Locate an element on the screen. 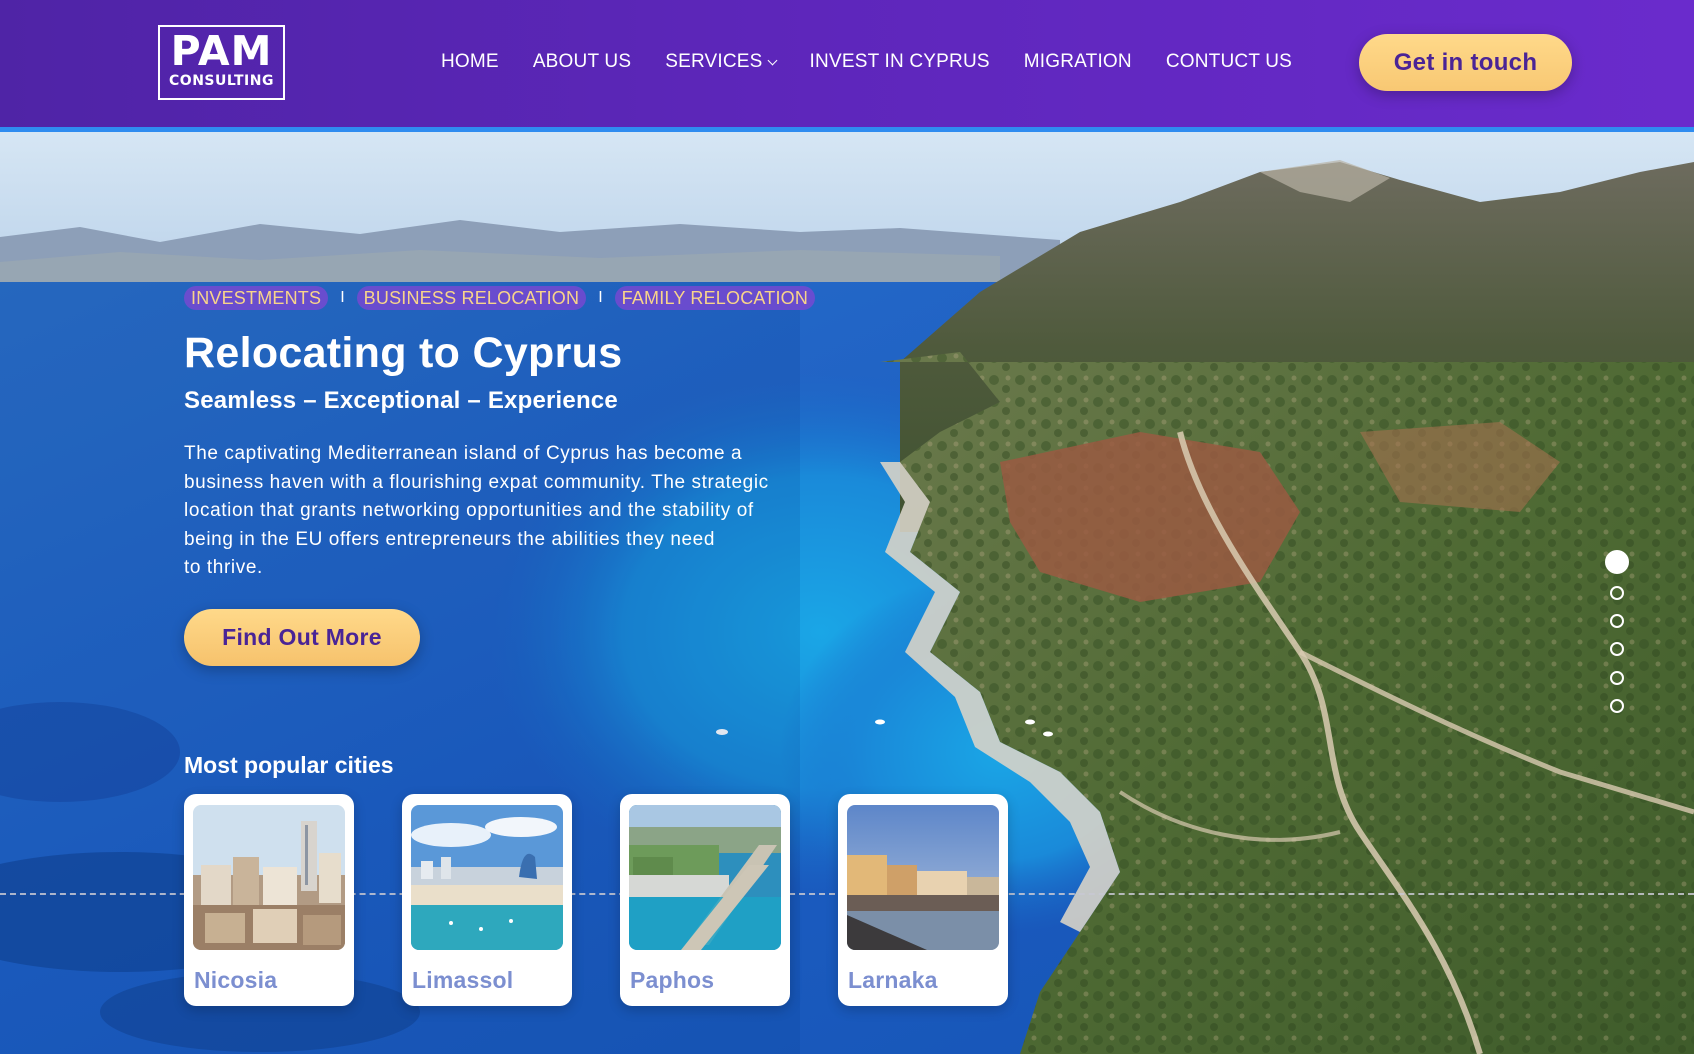 The width and height of the screenshot is (1694, 1054). city-card-larnaka: Larnaka is located at coordinates (923, 900).